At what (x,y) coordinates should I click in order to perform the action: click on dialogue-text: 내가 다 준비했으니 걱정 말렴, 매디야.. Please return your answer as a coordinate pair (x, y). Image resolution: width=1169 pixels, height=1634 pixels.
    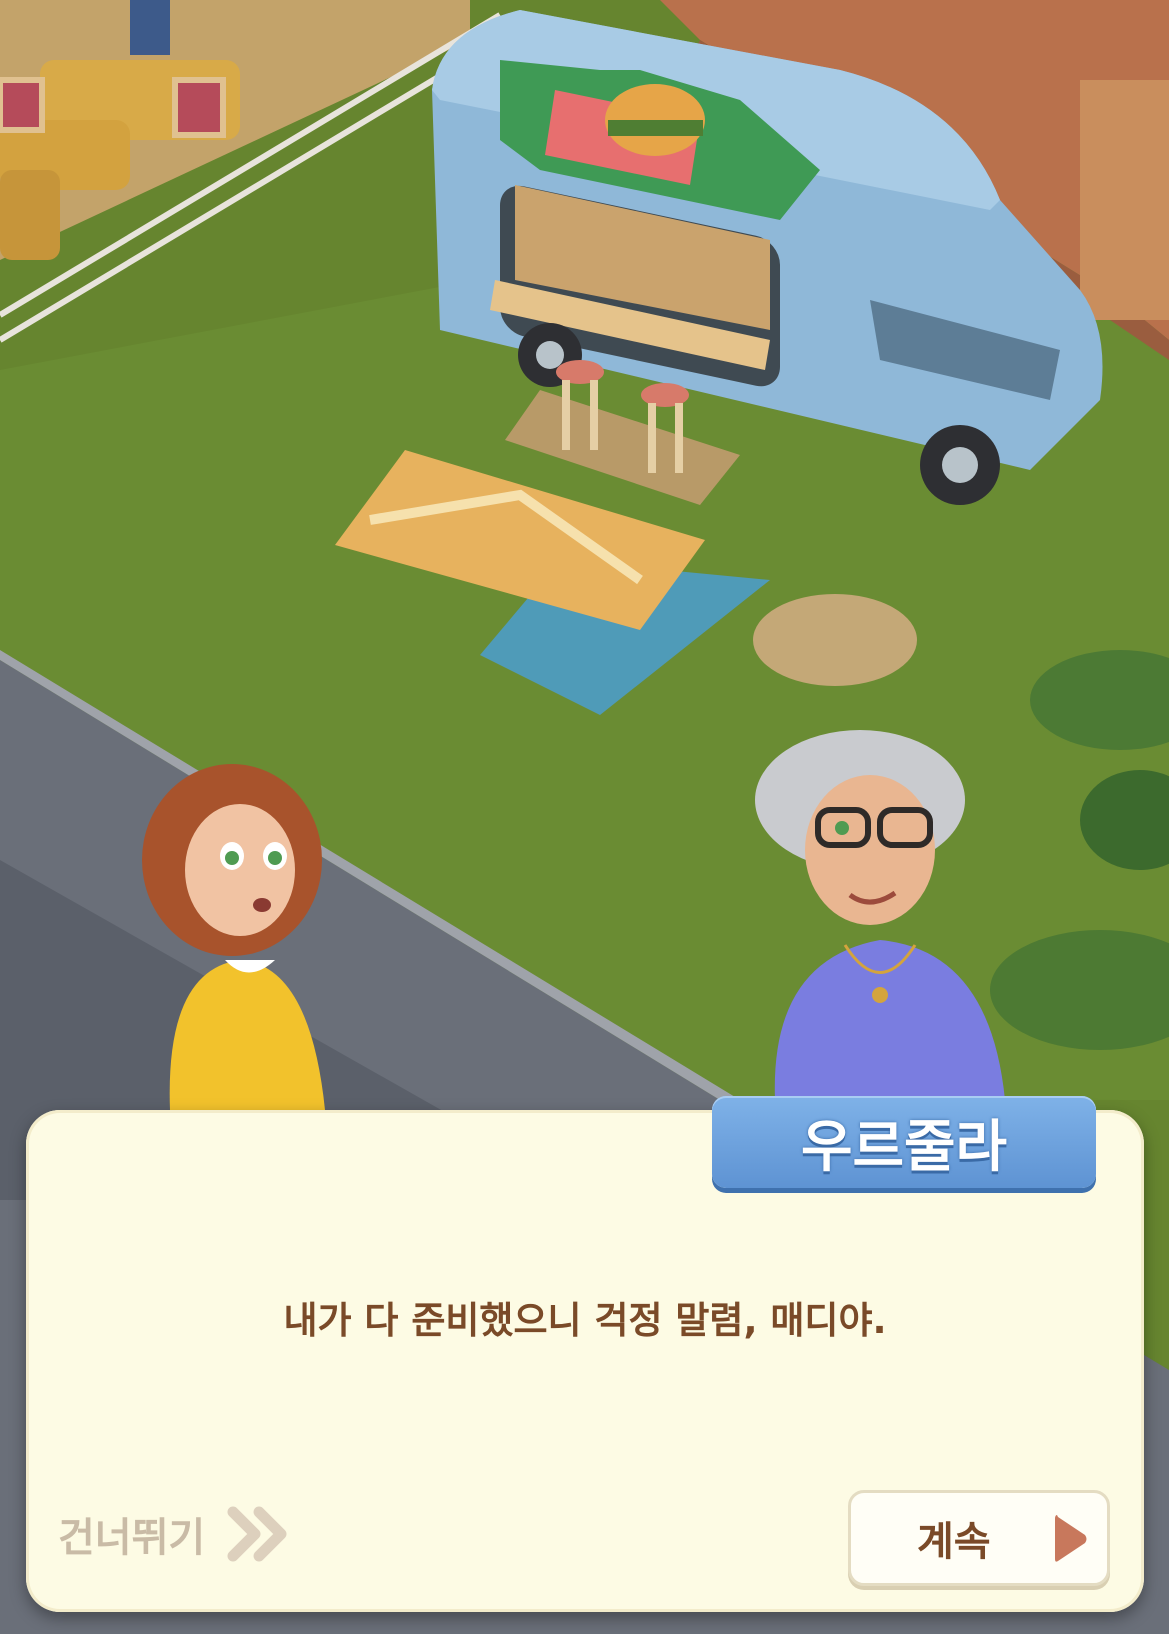
    Looking at the image, I should click on (585, 1320).